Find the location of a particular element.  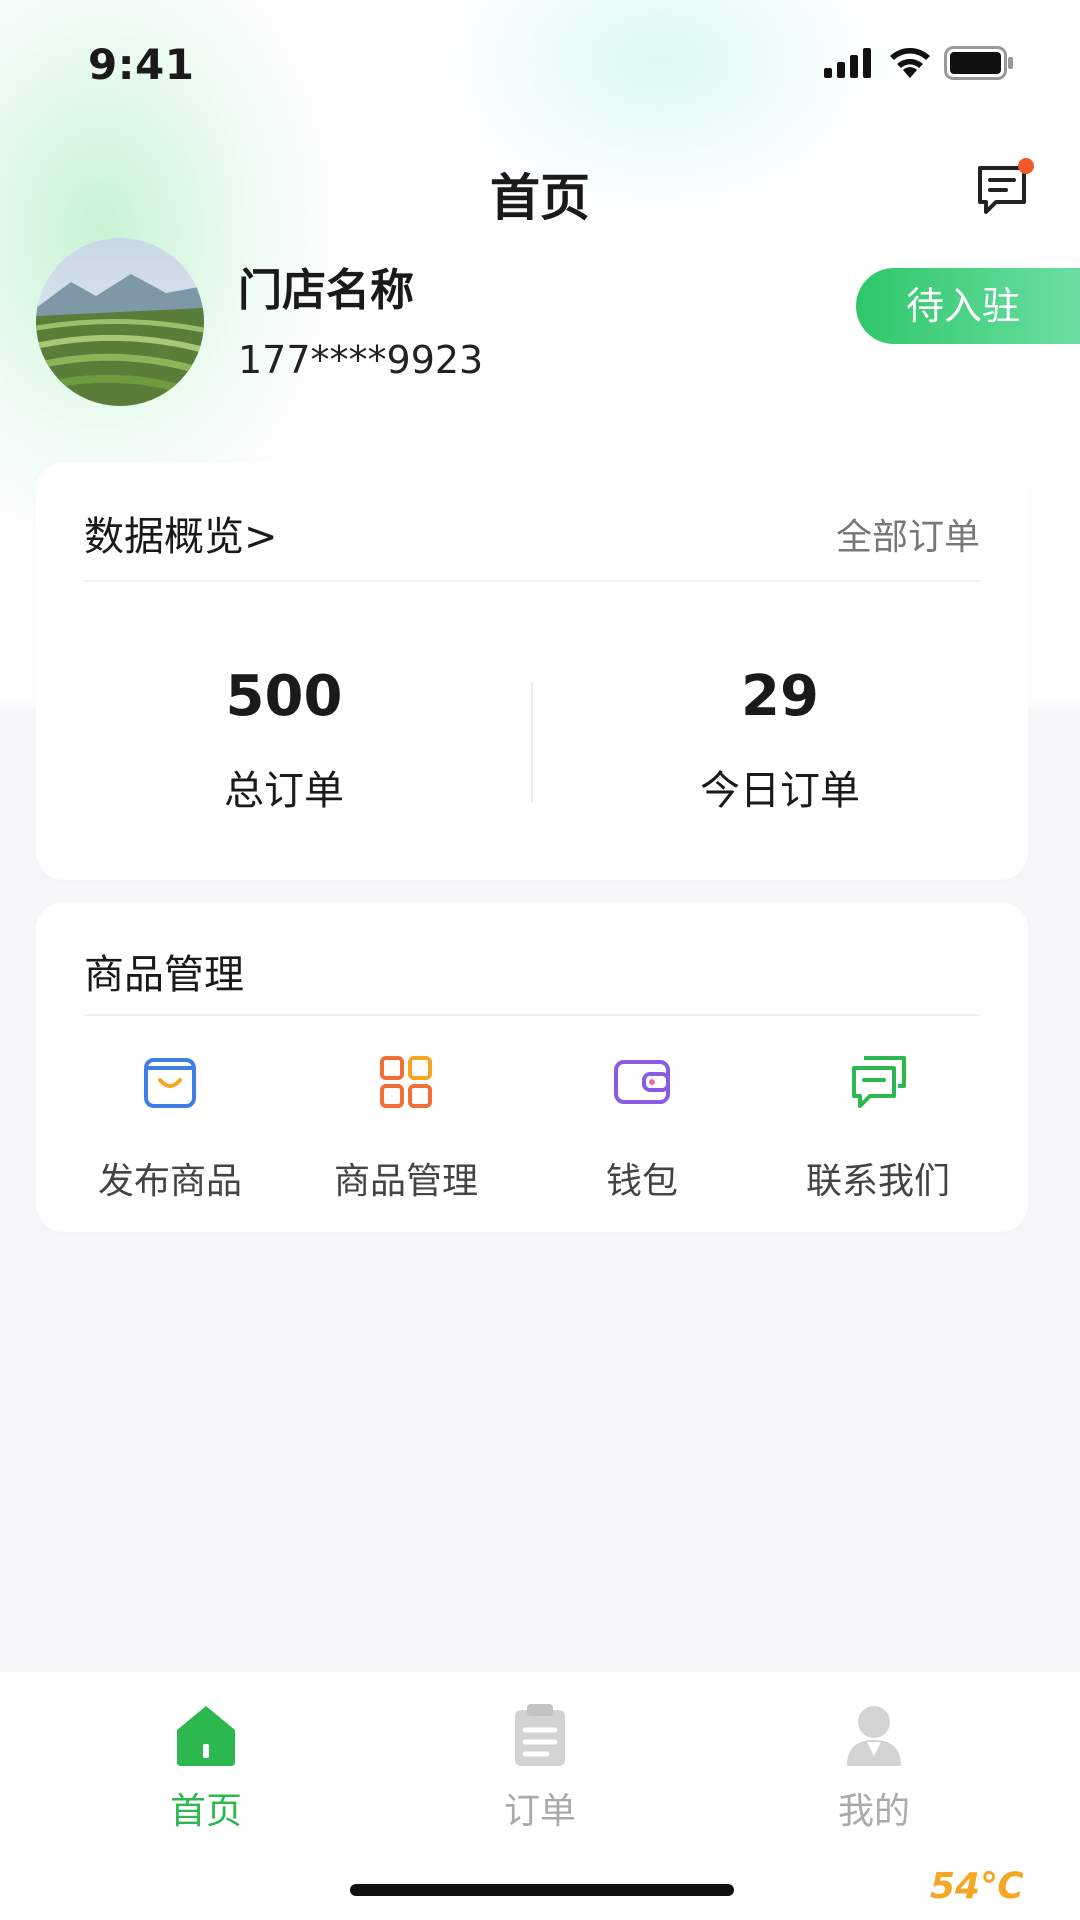

home-indicator is located at coordinates (542, 1890).